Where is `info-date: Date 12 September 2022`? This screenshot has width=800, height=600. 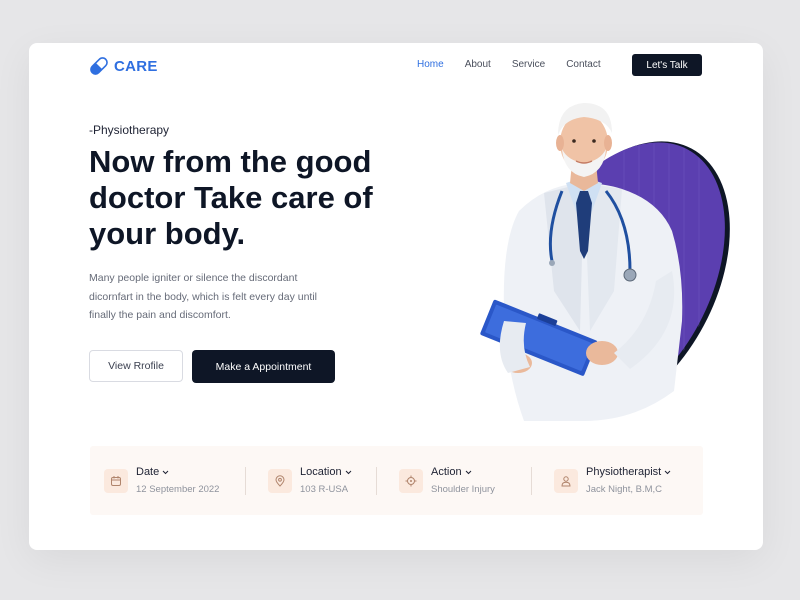 info-date: Date 12 September 2022 is located at coordinates (161, 480).